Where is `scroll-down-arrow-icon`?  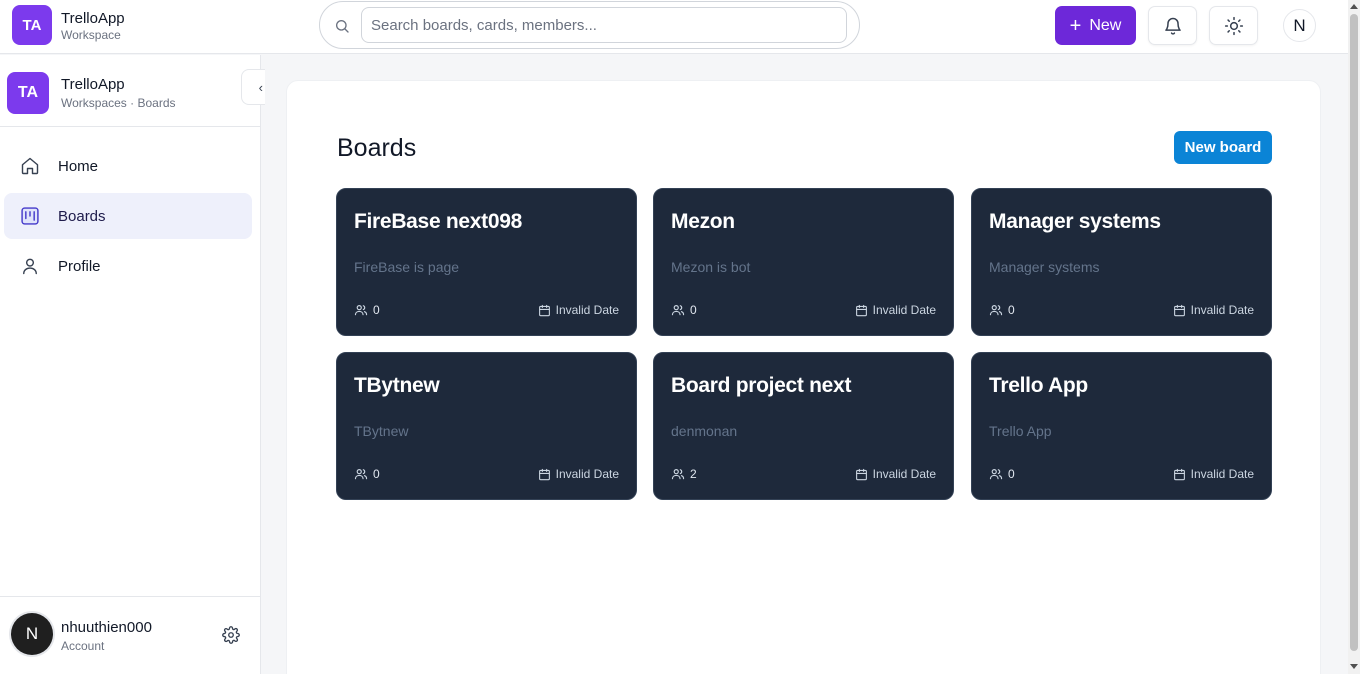 scroll-down-arrow-icon is located at coordinates (1354, 666).